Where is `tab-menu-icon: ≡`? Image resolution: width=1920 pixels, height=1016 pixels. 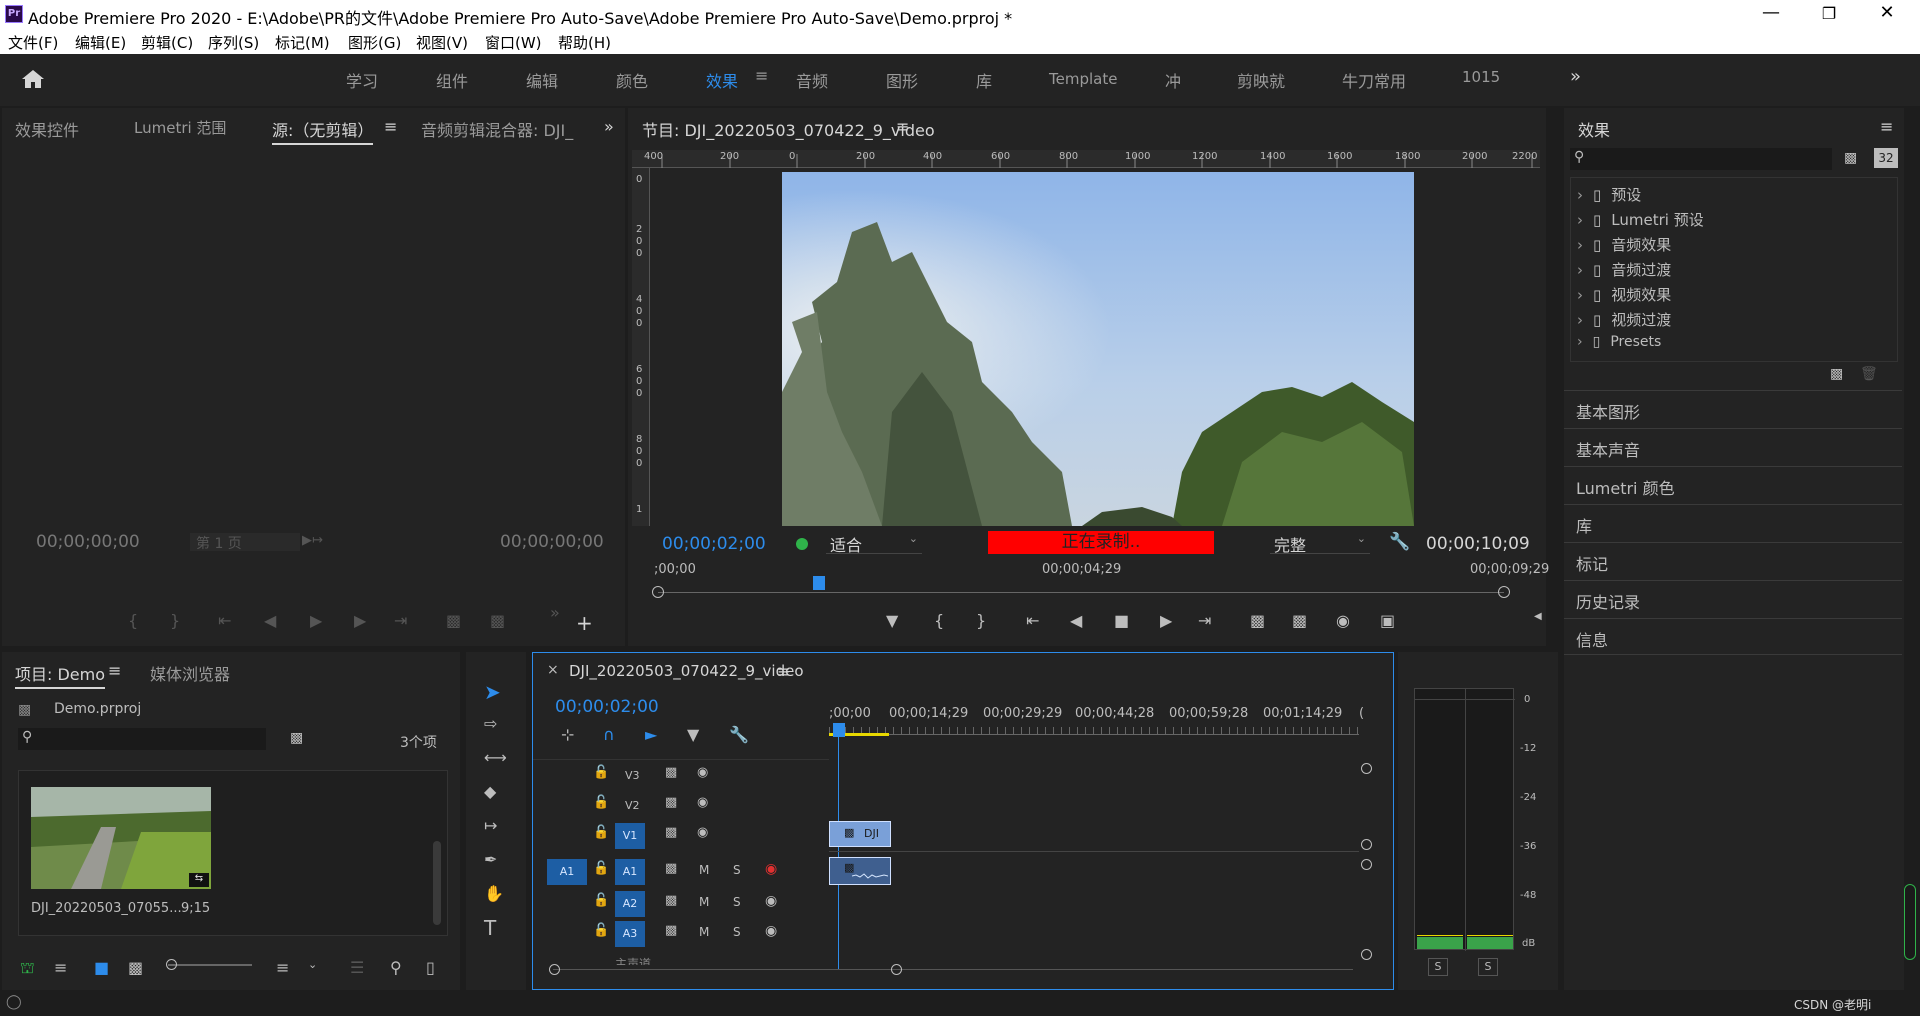 tab-menu-icon: ≡ is located at coordinates (390, 126).